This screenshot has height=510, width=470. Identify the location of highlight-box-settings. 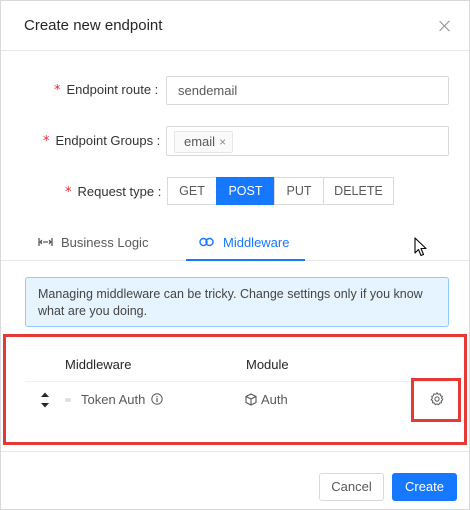
(436, 400).